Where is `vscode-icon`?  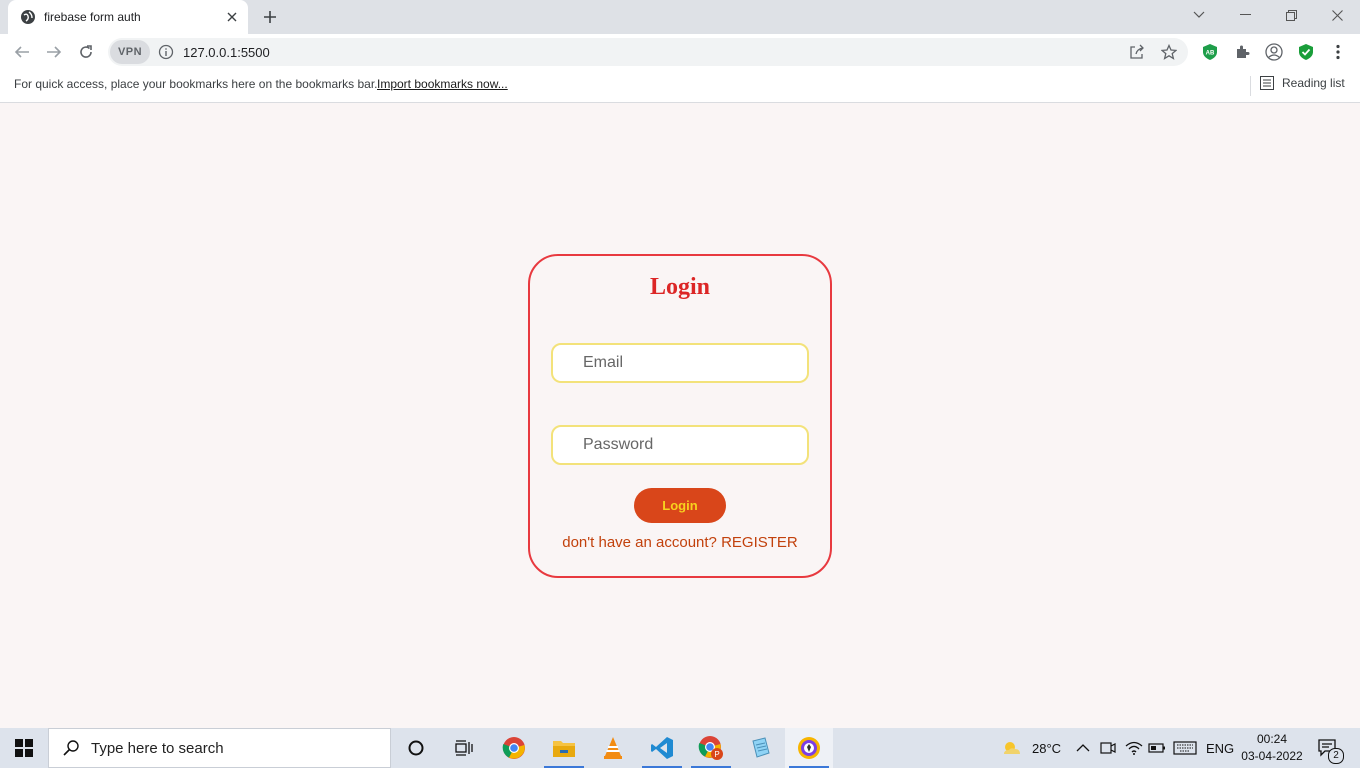 vscode-icon is located at coordinates (662, 748).